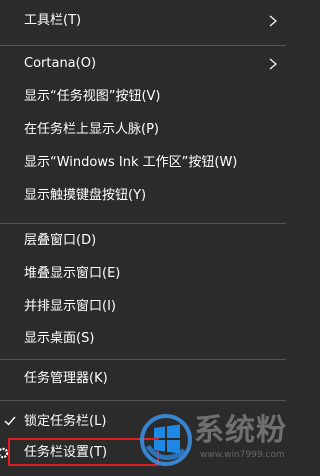  I want to click on menu-item-show-windows-ink-button: 显示“Windows Ink 工作区”按钮(W), so click(143, 163).